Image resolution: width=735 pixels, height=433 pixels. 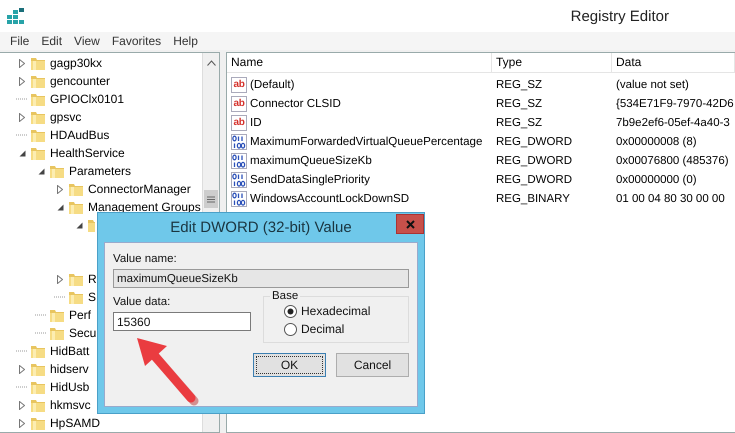 I want to click on tree-item: Parameters, so click(x=100, y=171).